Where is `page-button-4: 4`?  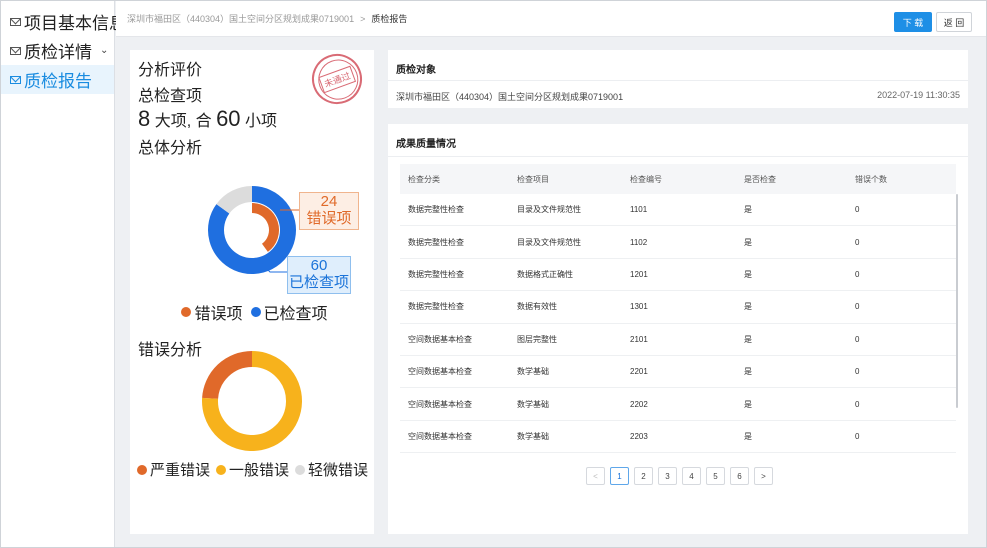 page-button-4: 4 is located at coordinates (691, 476).